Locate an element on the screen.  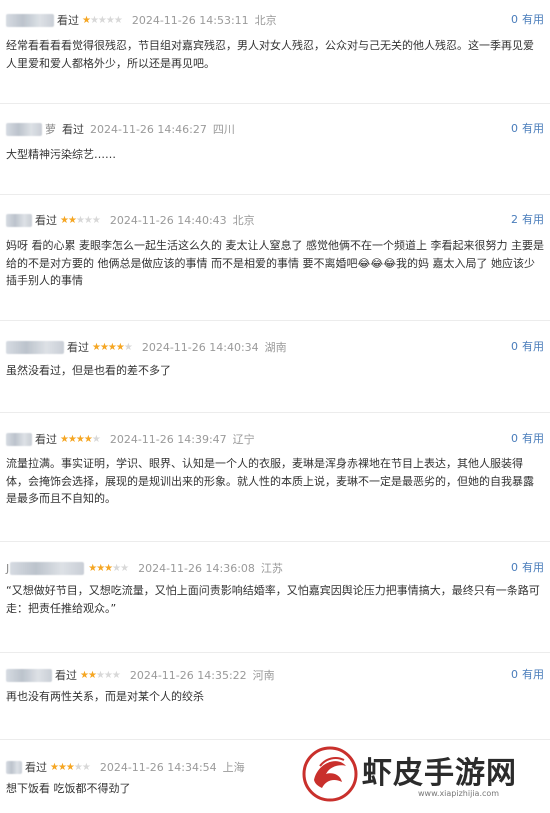
comment-text: 虽然没看过，但是也看的差不多了 is located at coordinates (88, 370).